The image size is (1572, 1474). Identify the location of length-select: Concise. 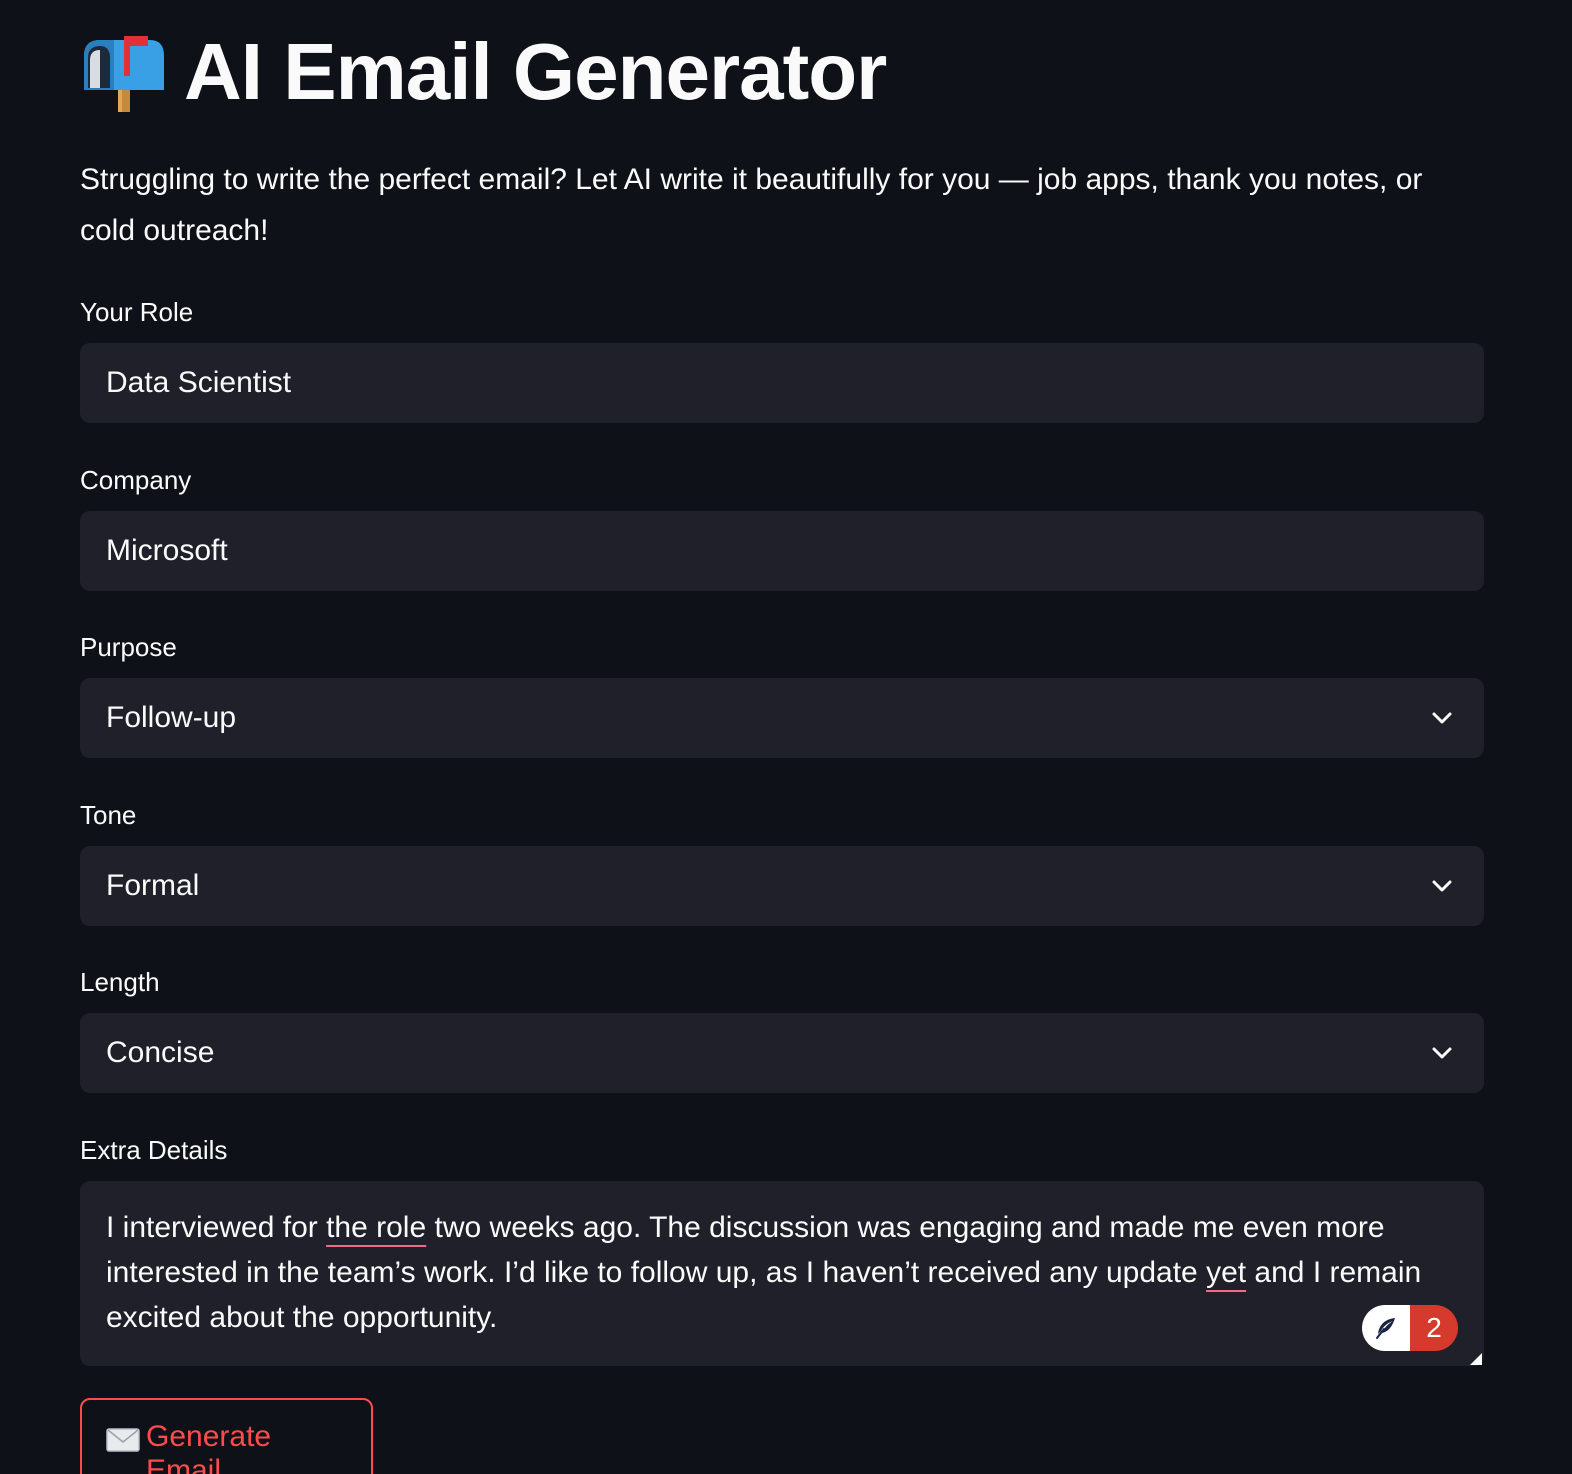
(782, 1053).